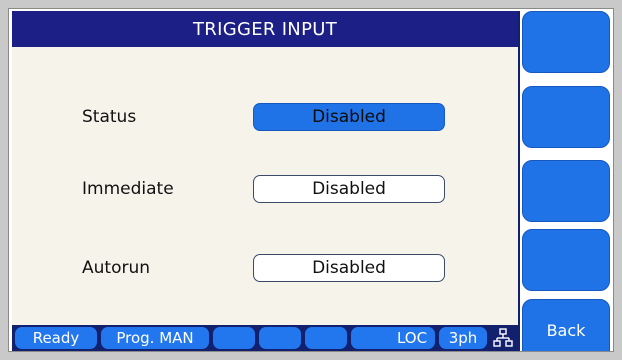 The height and width of the screenshot is (360, 622). What do you see at coordinates (349, 117) in the screenshot?
I see `status-value-field: Disabled` at bounding box center [349, 117].